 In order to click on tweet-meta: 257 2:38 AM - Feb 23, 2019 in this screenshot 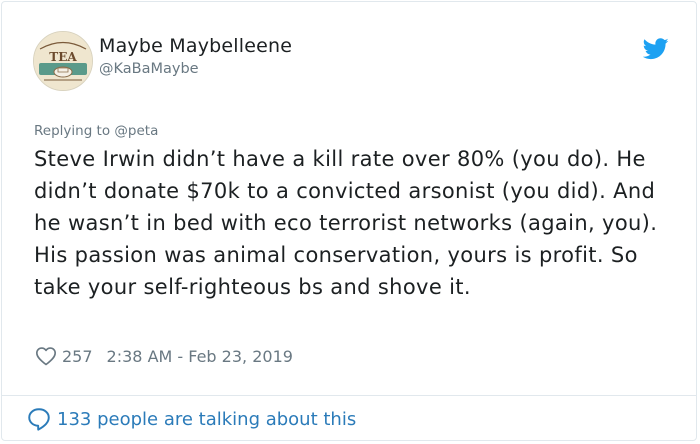, I will do `click(164, 356)`.